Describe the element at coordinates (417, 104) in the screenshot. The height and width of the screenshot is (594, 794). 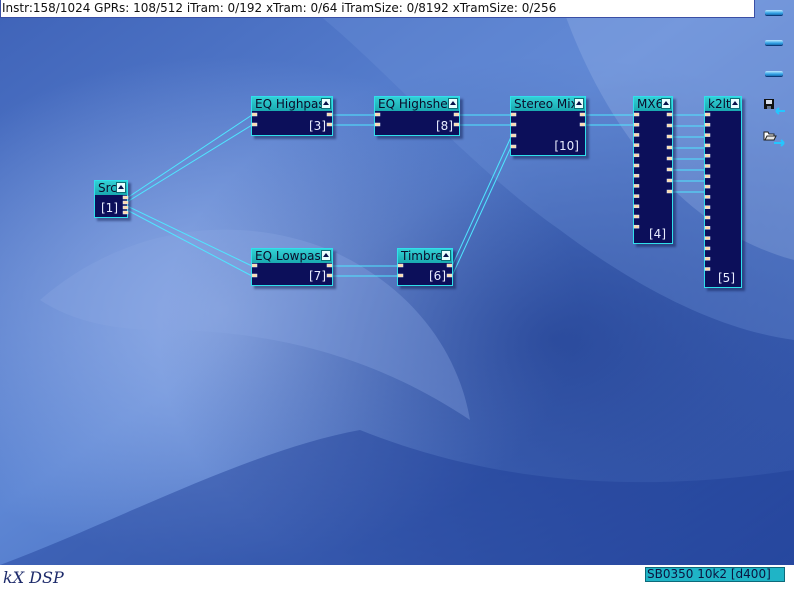
I see `module-title: EQ Highshelf` at that location.